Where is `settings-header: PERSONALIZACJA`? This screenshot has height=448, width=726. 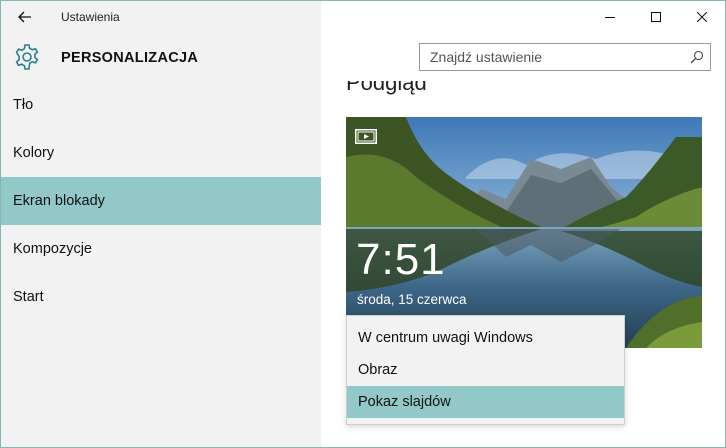 settings-header: PERSONALIZACJA is located at coordinates (363, 57).